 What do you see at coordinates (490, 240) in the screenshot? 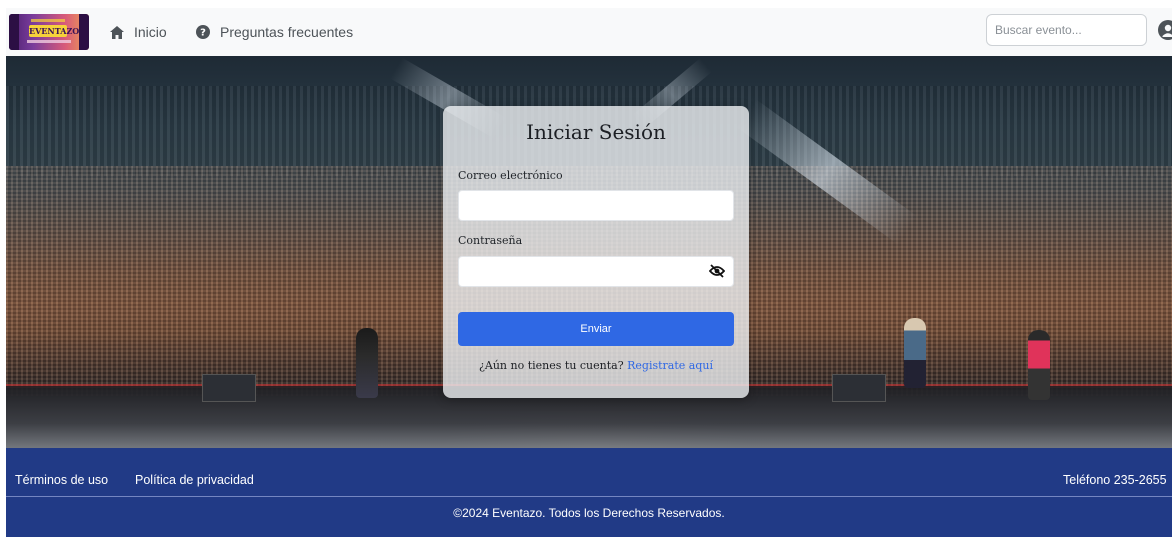
I see `password-label: Contraseña` at bounding box center [490, 240].